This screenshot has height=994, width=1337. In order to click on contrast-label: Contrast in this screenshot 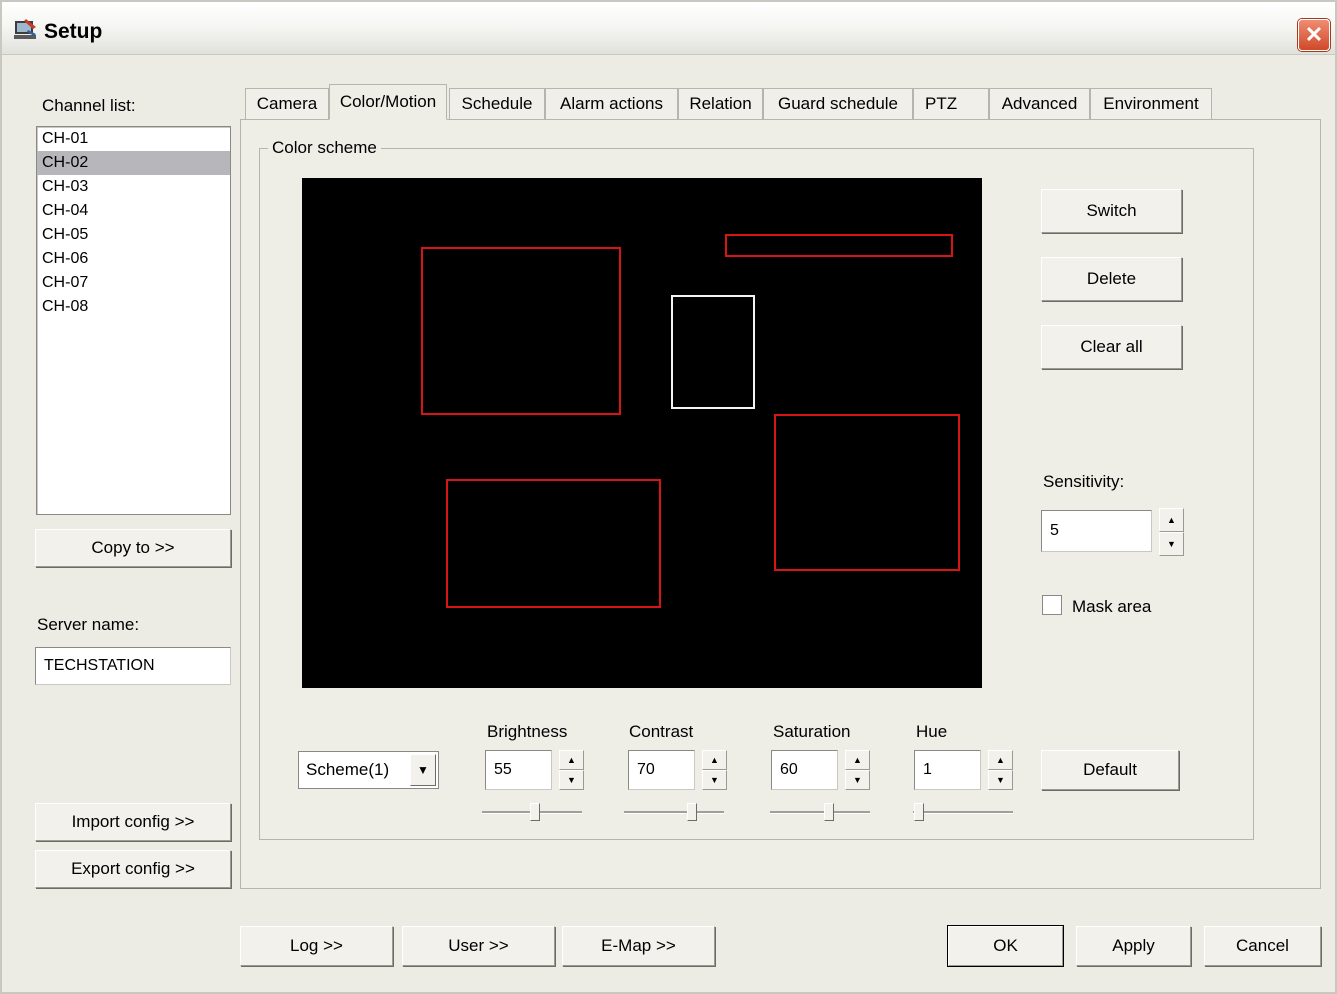, I will do `click(661, 731)`.